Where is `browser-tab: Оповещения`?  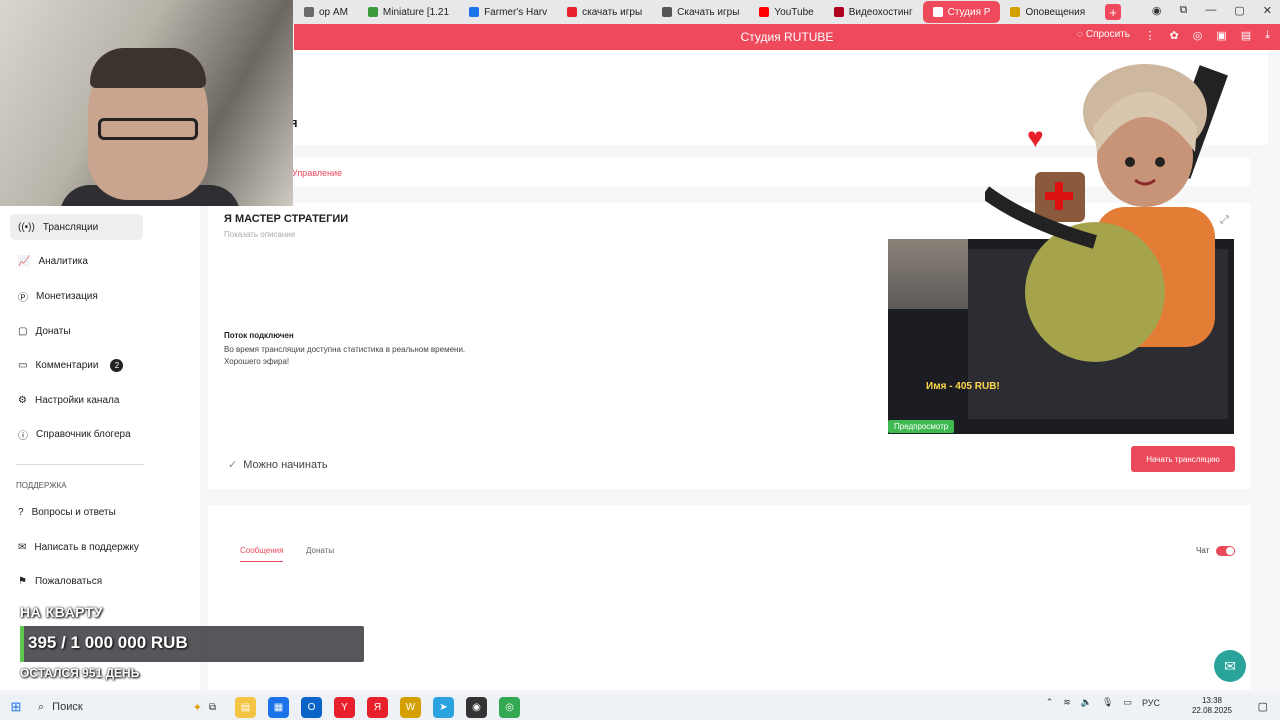
browser-tab: Оповещения is located at coordinates (1047, 12).